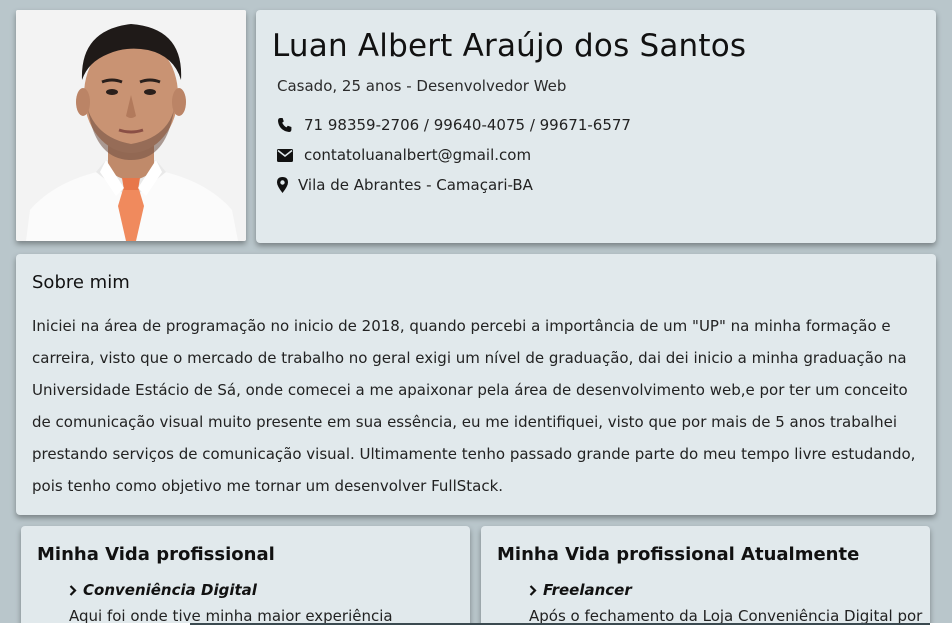 This screenshot has width=952, height=627. I want to click on professional-title: Minha Vida profissional, so click(156, 554).